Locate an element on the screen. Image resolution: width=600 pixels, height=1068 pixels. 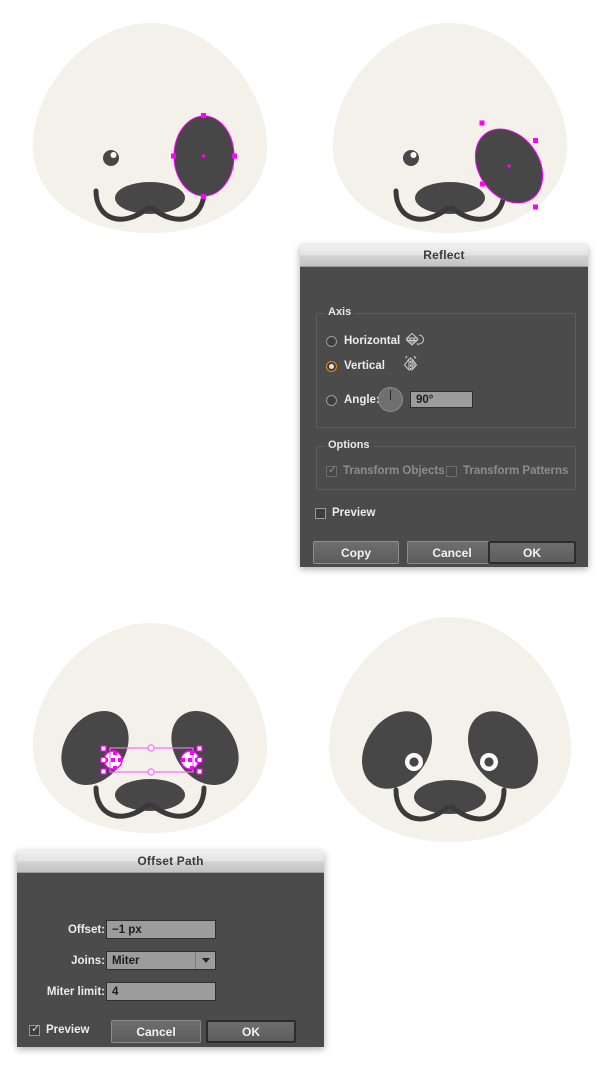
axis-group-legend: Axis is located at coordinates (340, 312).